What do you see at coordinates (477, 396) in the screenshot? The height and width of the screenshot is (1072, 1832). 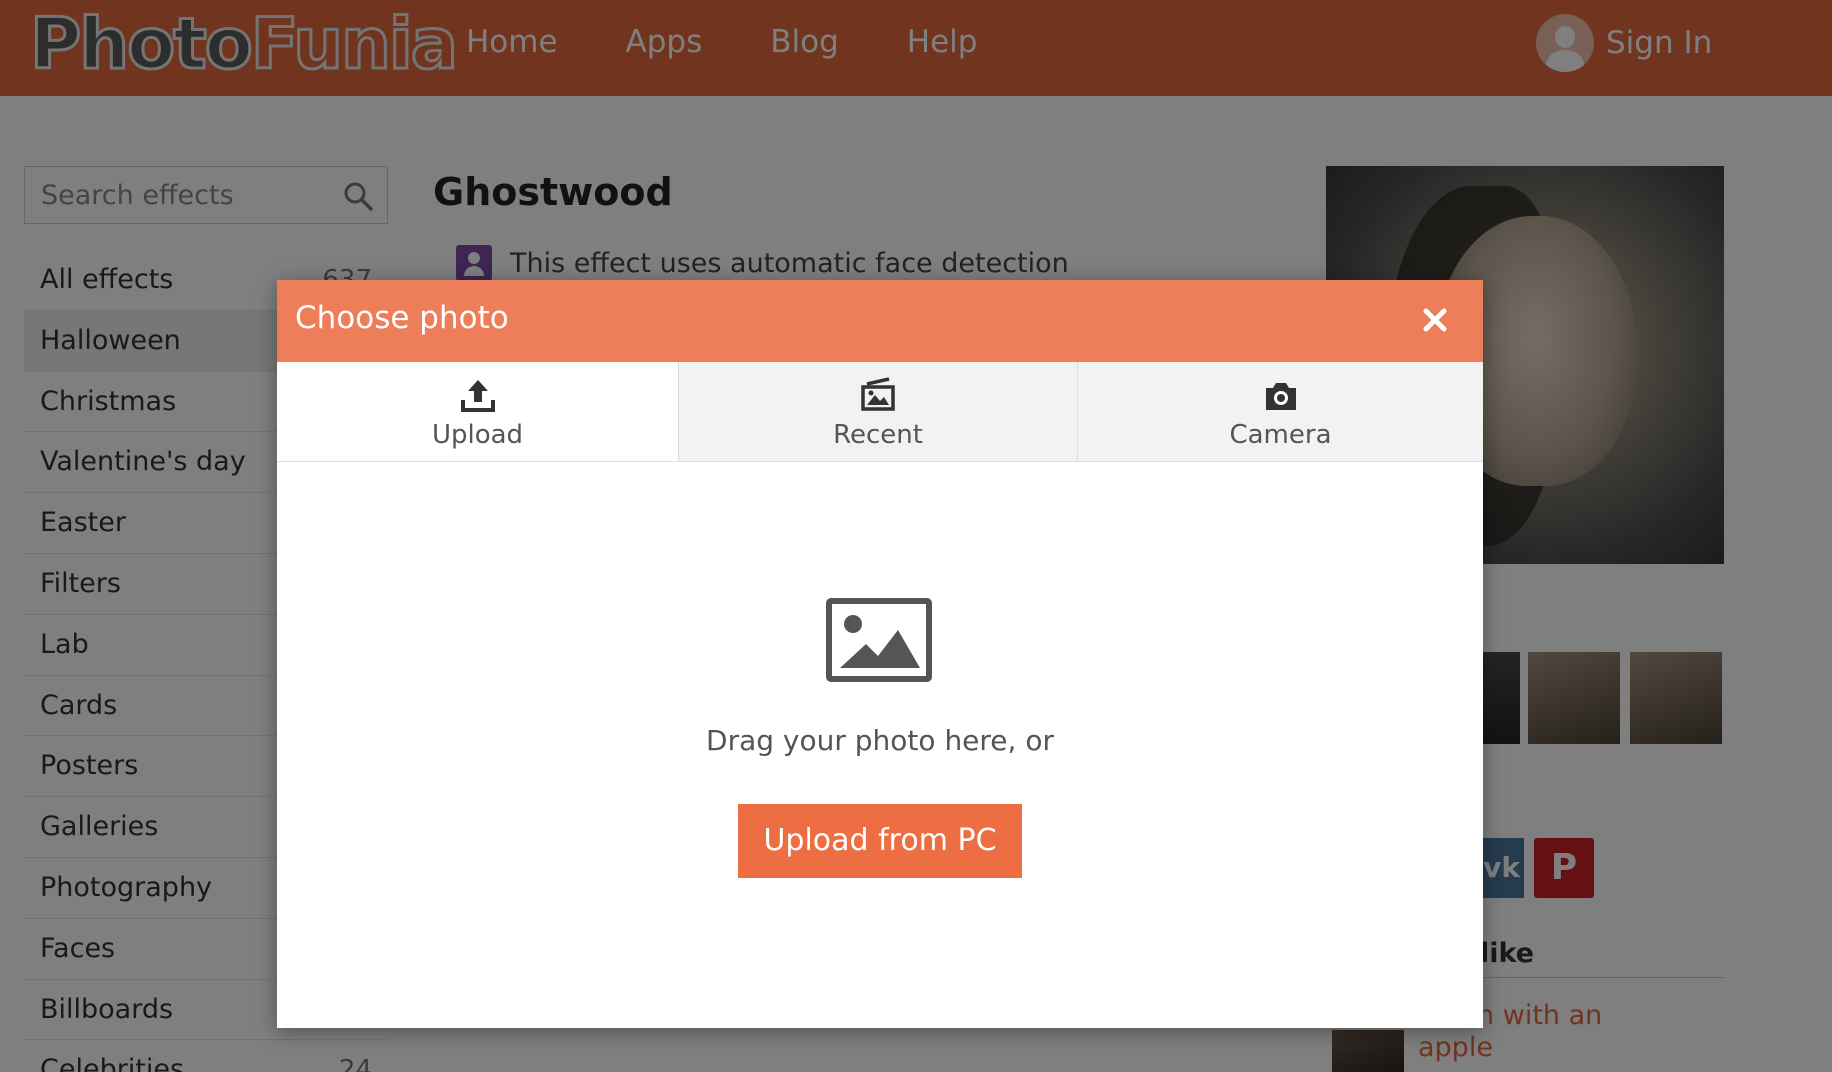 I see `upload-icon` at bounding box center [477, 396].